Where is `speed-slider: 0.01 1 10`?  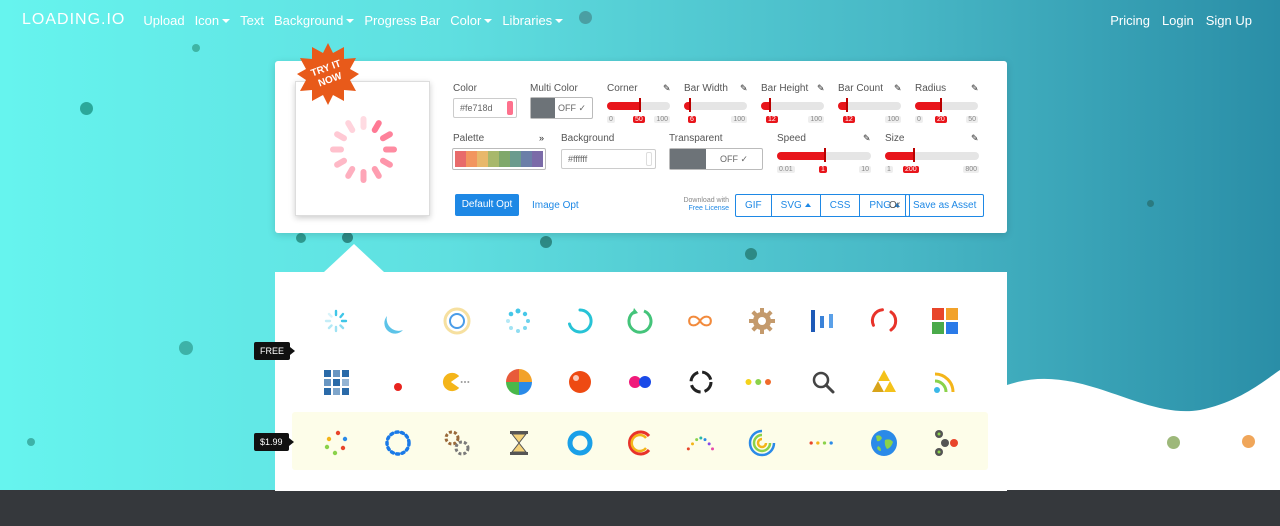 speed-slider: 0.01 1 10 is located at coordinates (824, 161).